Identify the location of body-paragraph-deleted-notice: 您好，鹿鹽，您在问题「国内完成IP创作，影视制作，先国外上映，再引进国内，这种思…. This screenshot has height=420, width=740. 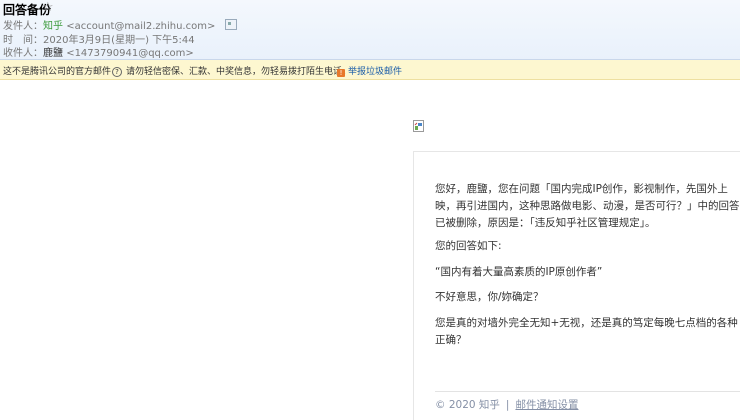
(587, 206).